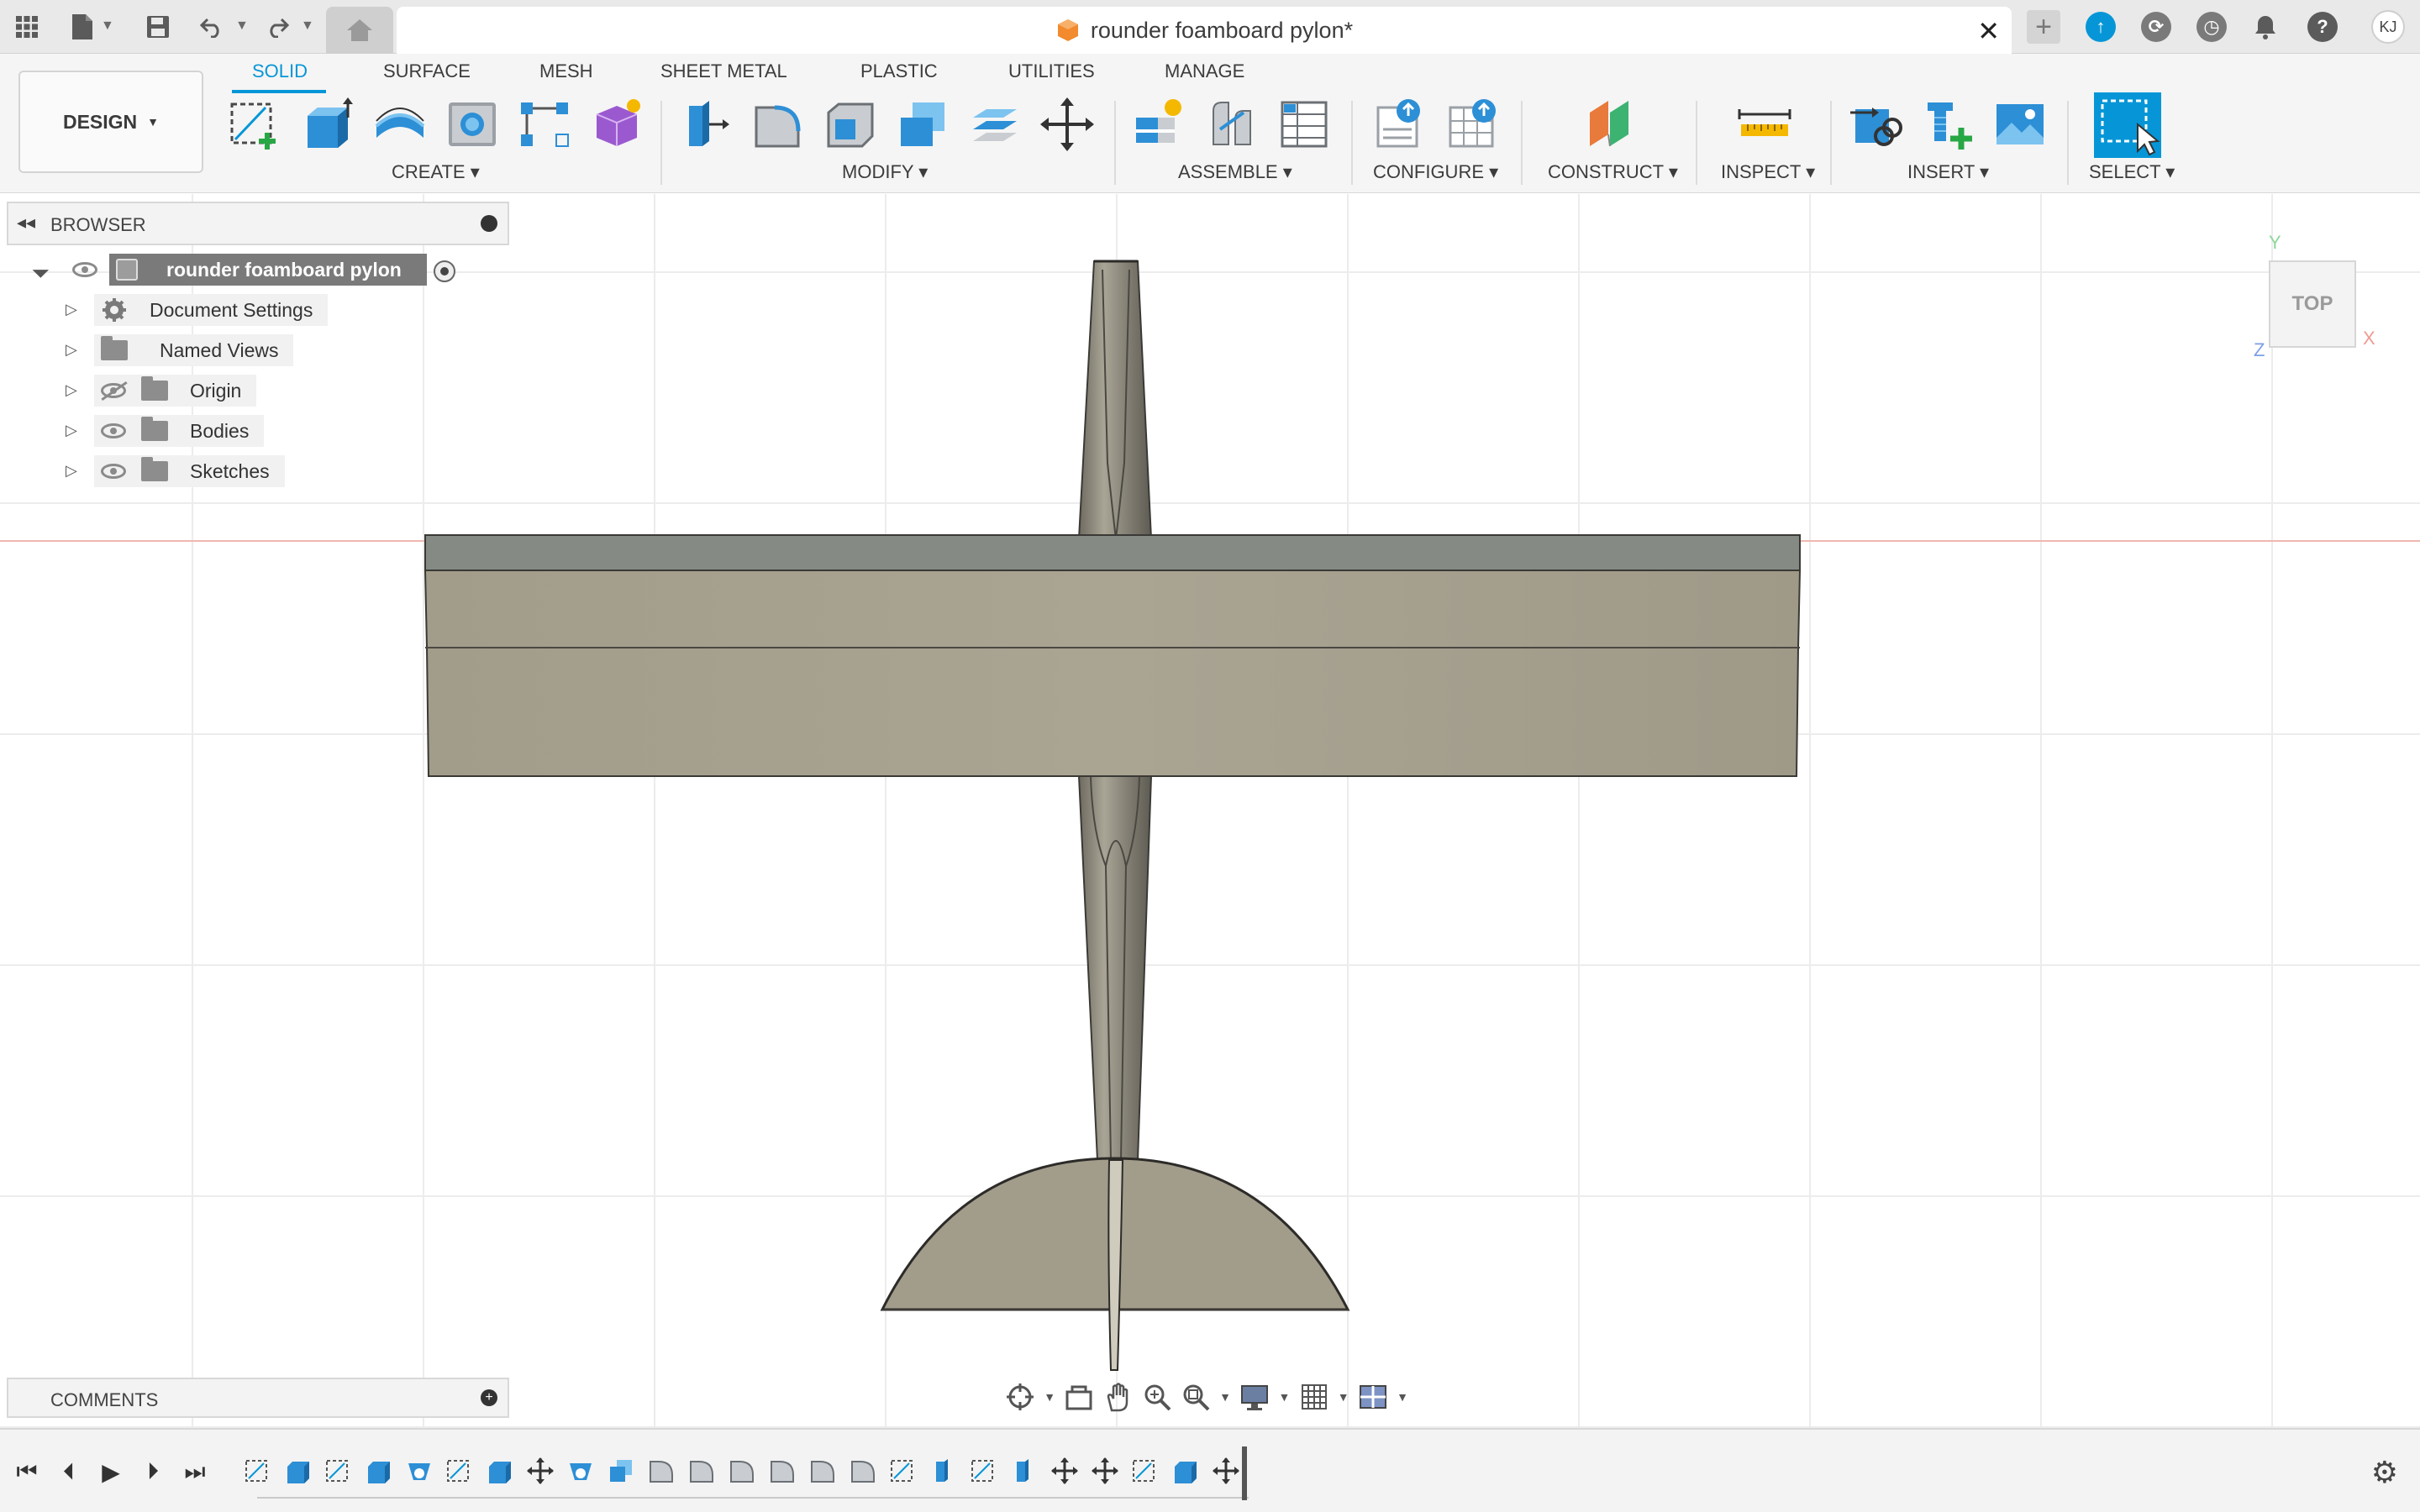  I want to click on redo-icon, so click(277, 27).